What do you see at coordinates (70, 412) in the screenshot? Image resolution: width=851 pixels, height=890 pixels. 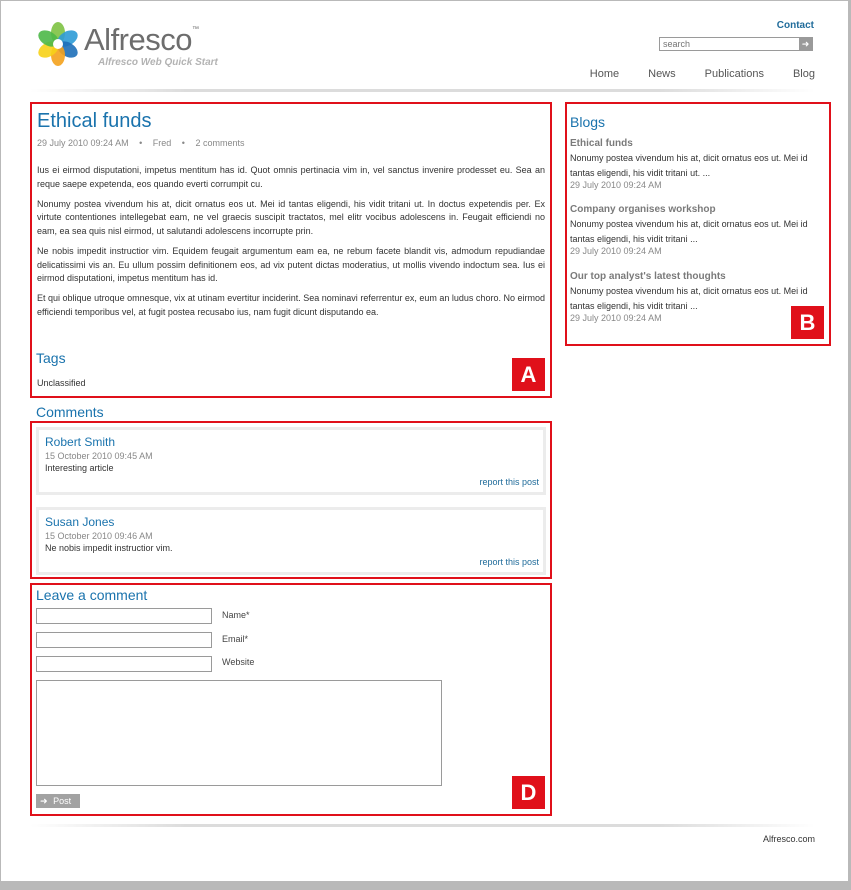 I see `comments-heading: Comments` at bounding box center [70, 412].